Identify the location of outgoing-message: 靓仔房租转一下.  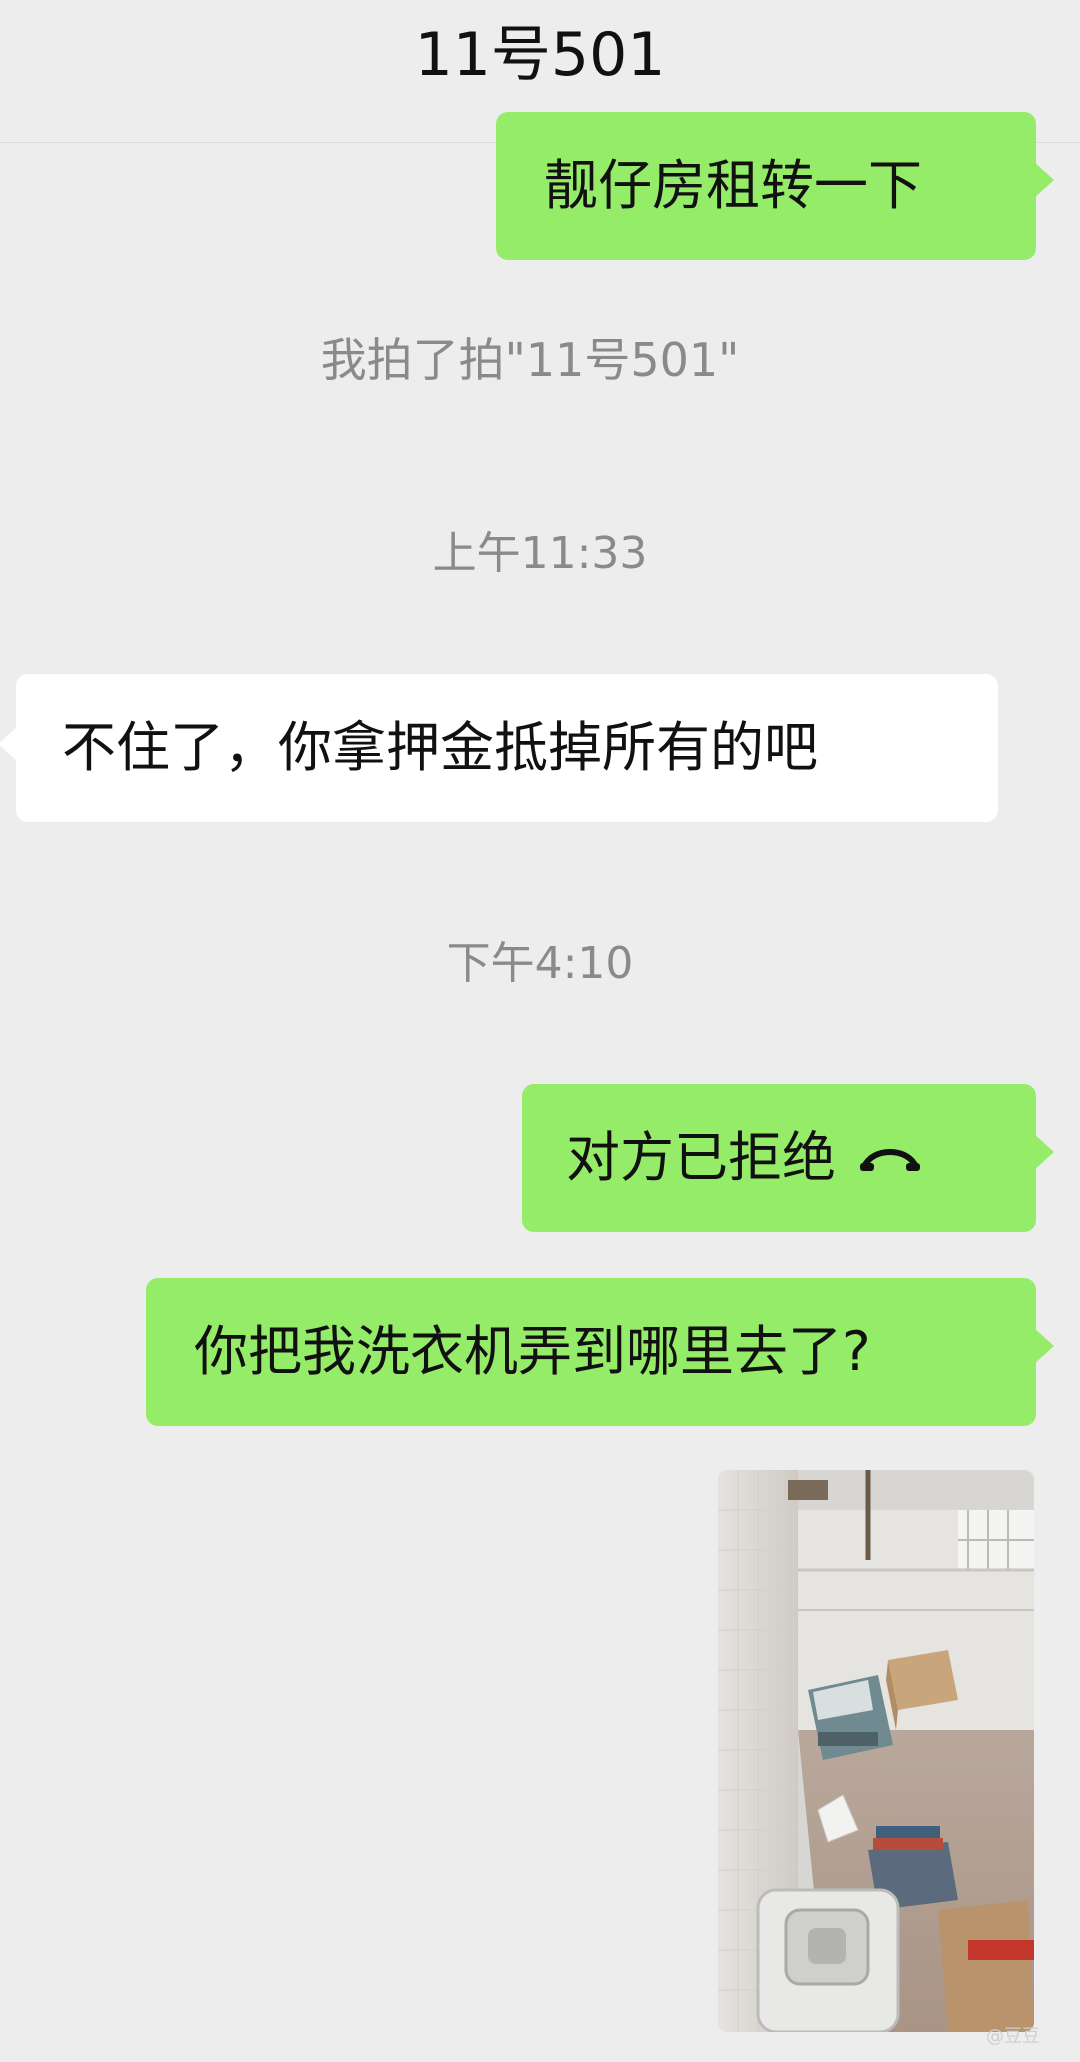
(775, 186).